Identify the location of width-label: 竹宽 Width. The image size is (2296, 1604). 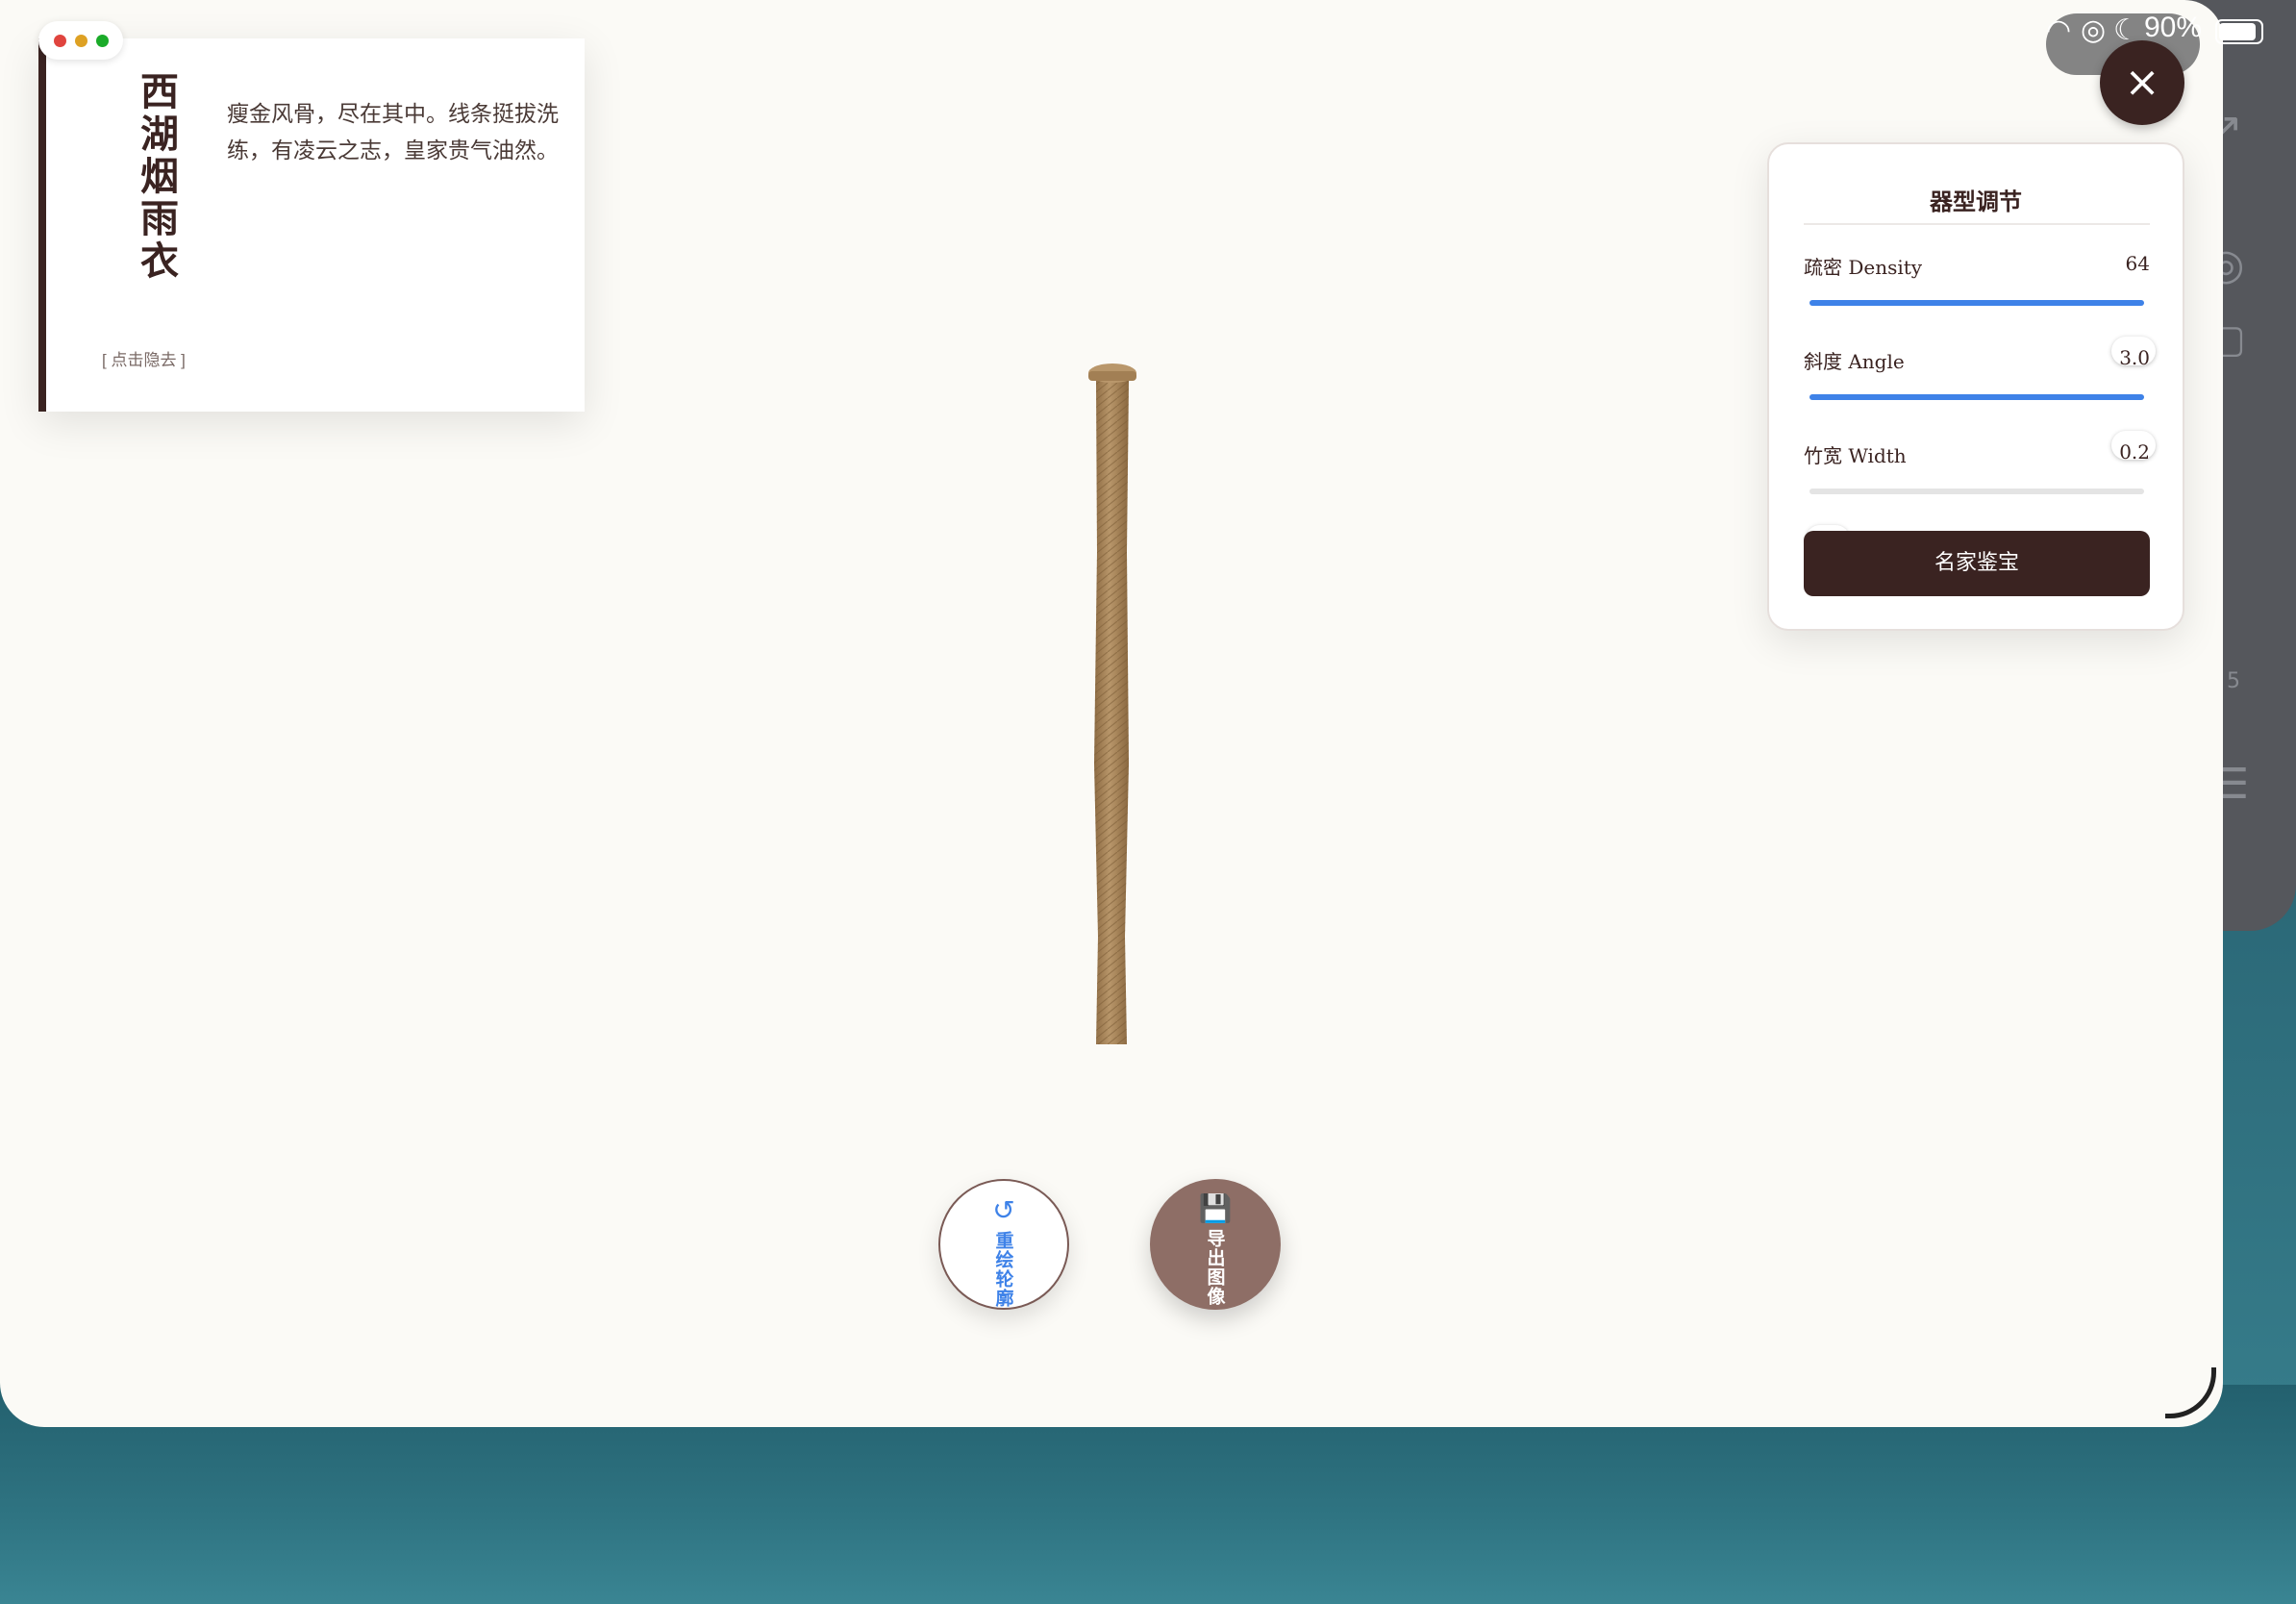
(1855, 455).